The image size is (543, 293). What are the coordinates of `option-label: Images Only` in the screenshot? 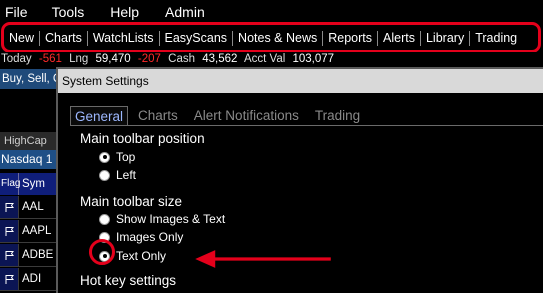 It's located at (150, 237).